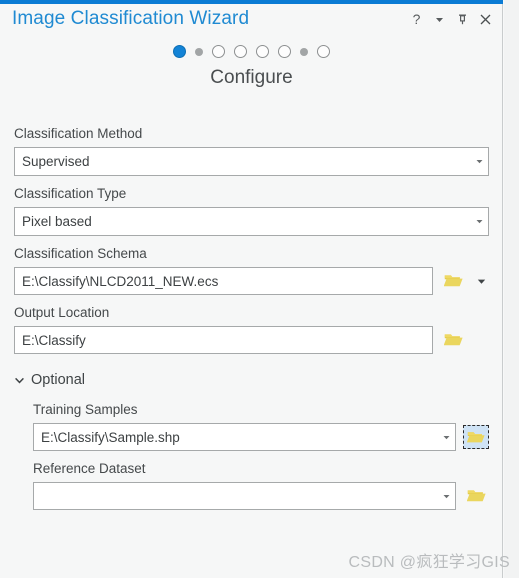 The image size is (519, 578). What do you see at coordinates (58, 380) in the screenshot?
I see `optional-section-label: Optional` at bounding box center [58, 380].